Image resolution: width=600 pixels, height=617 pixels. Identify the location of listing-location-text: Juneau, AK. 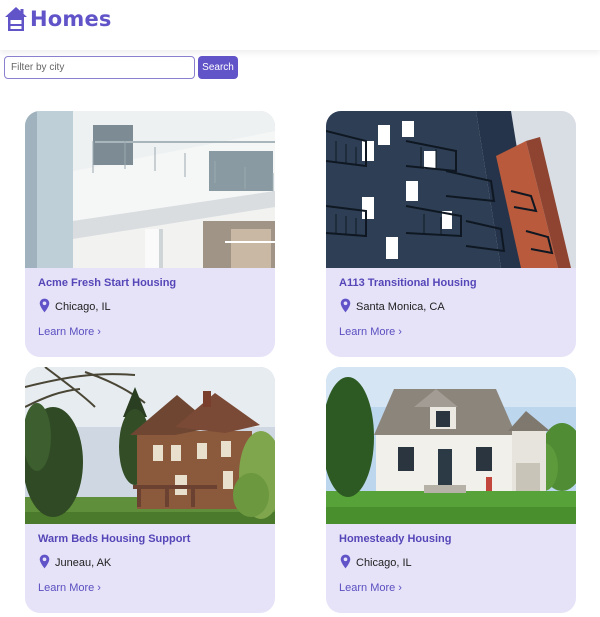
(83, 563).